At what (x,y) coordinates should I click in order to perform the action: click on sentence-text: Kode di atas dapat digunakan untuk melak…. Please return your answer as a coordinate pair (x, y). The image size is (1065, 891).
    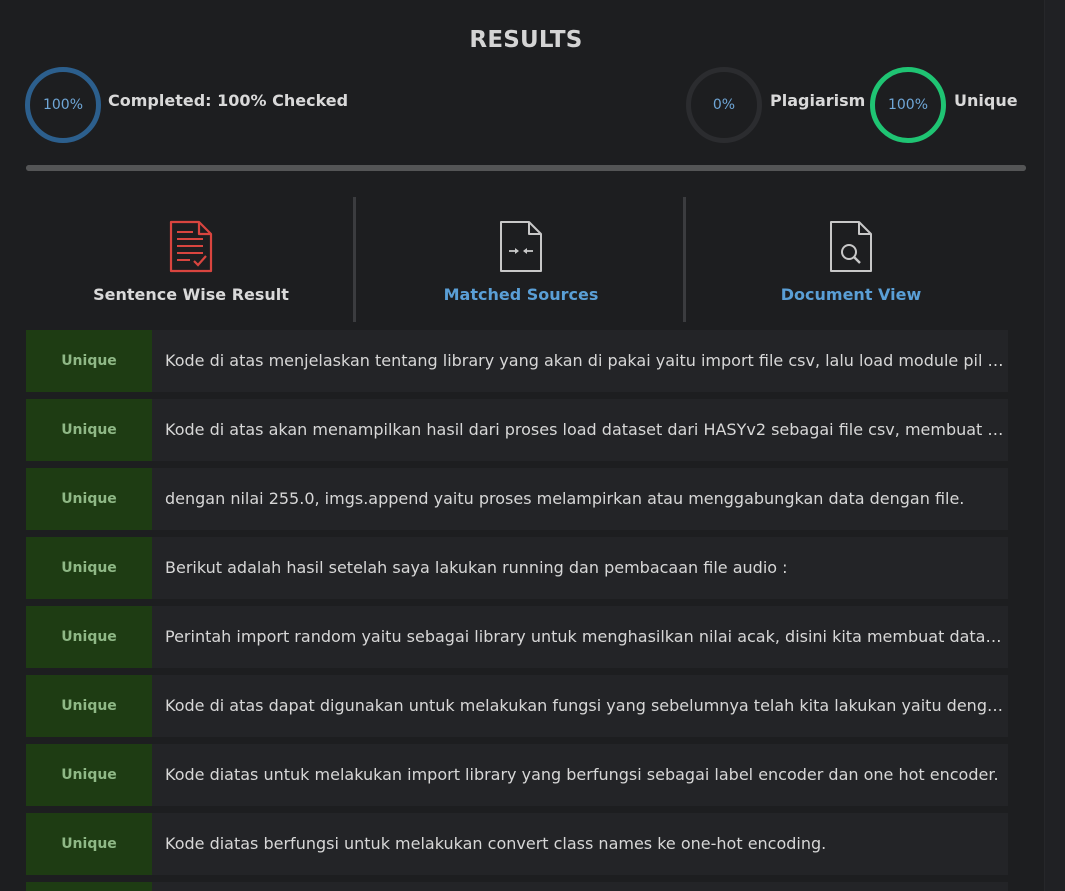
    Looking at the image, I should click on (586, 705).